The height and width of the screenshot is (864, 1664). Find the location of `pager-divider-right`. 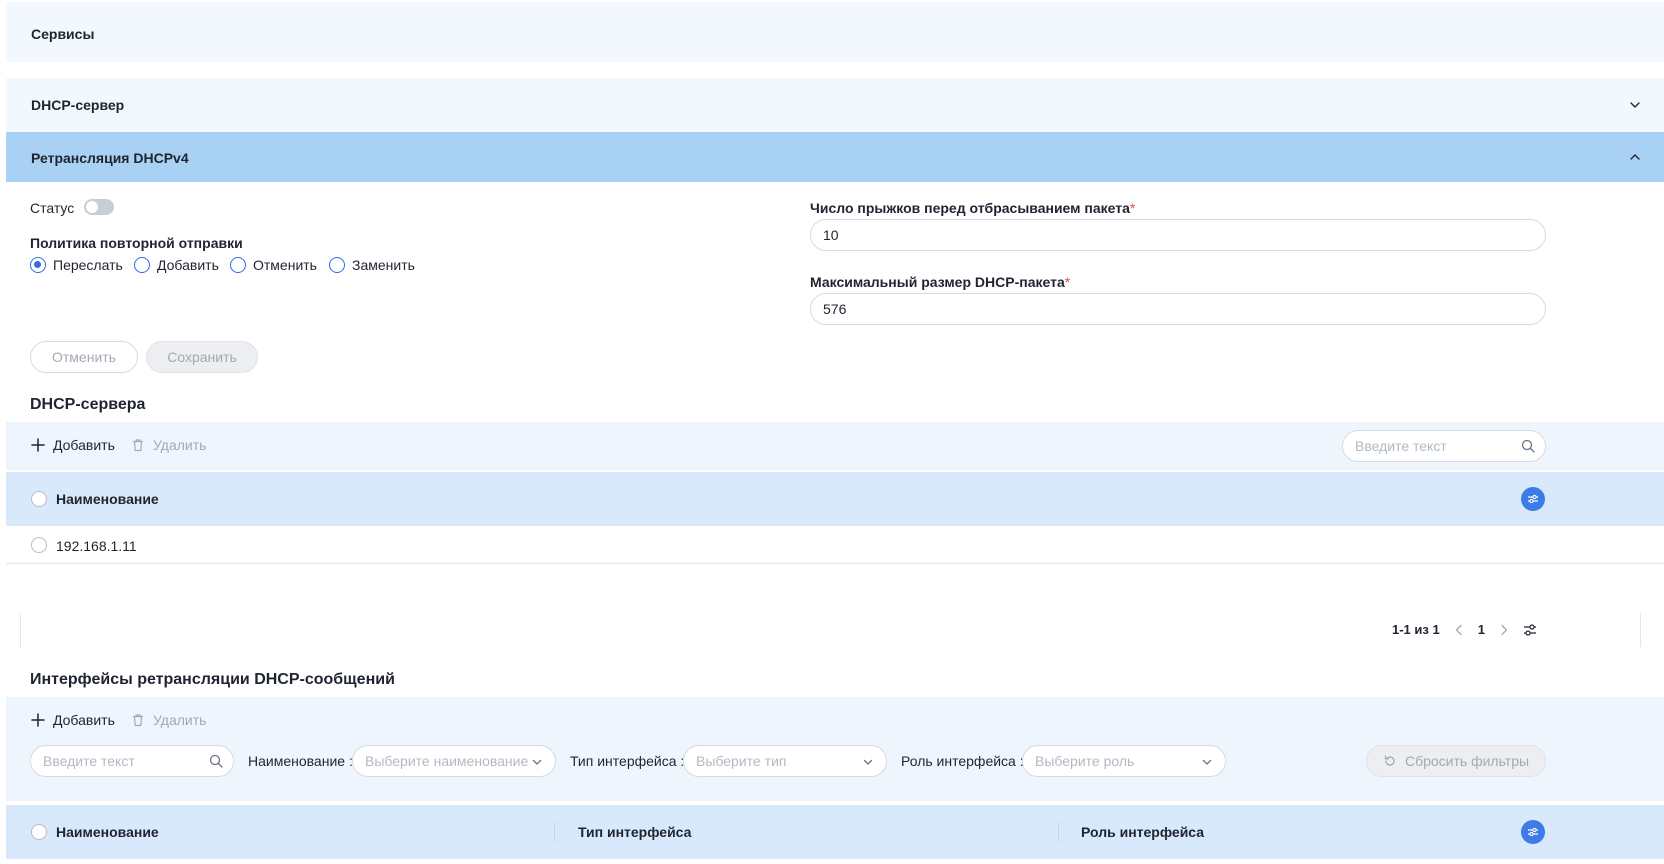

pager-divider-right is located at coordinates (1640, 630).